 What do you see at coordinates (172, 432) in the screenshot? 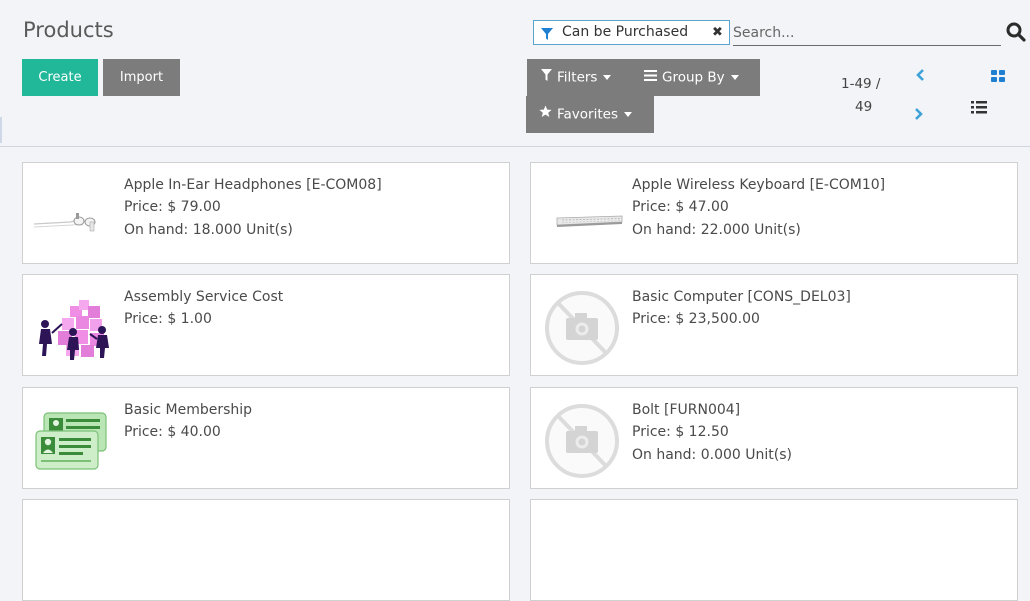
I see `product-price: Price: $ 40.00` at bounding box center [172, 432].